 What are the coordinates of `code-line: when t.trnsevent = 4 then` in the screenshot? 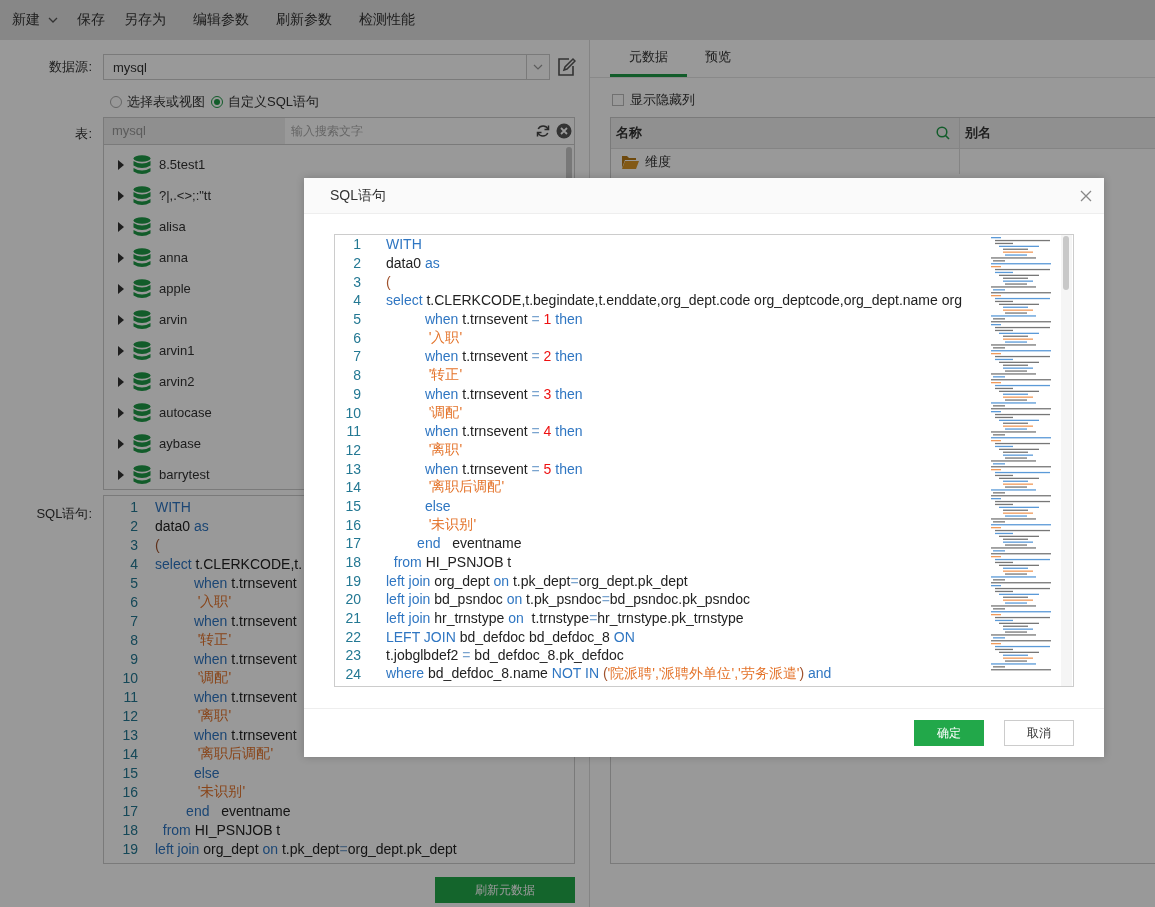 It's located at (503, 431).